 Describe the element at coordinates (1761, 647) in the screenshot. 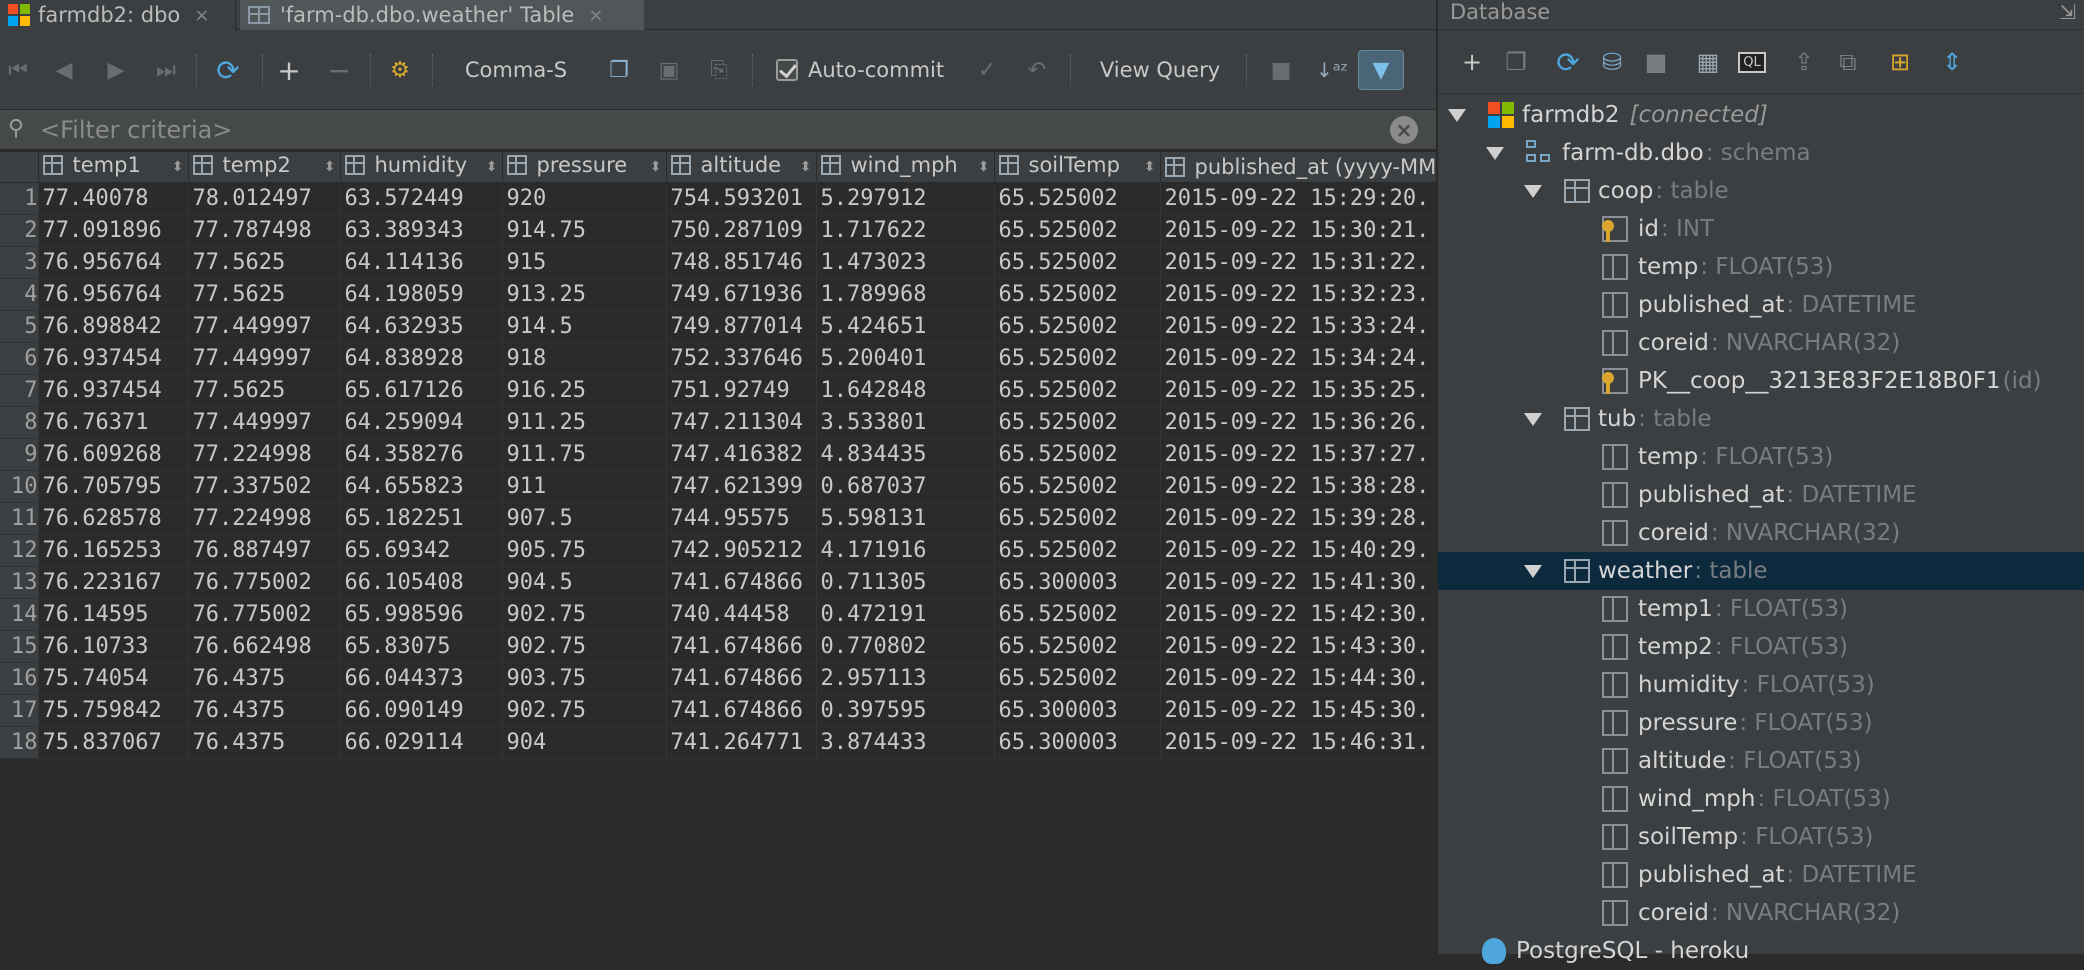

I see `tree-node-temp2: temp2: FLOAT(53)` at that location.